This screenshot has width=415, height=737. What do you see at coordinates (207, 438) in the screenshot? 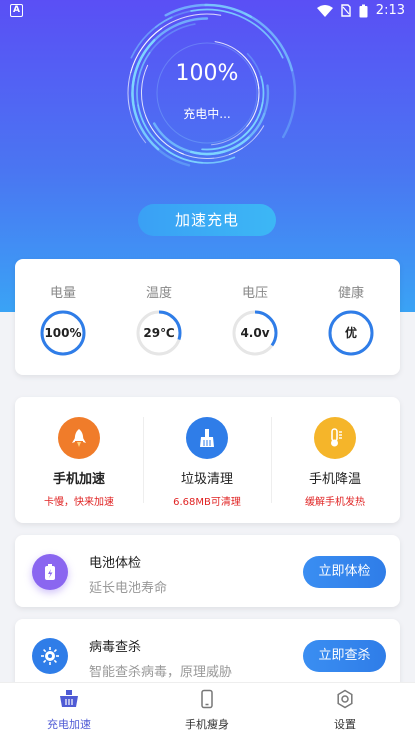
I see `broom-icon` at bounding box center [207, 438].